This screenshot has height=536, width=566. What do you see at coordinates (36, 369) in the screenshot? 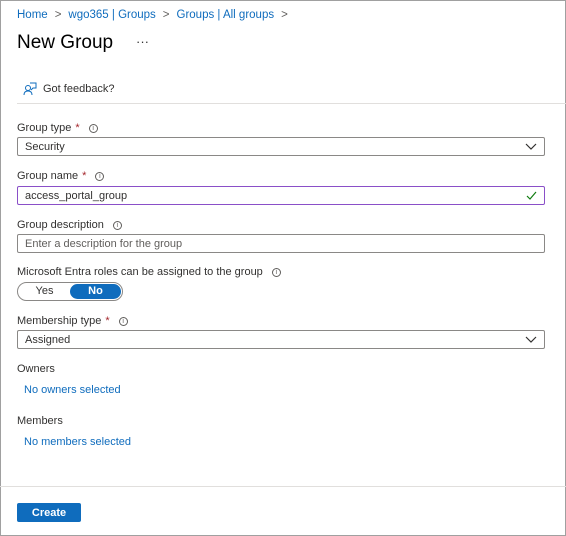
I see `owners-label: Owners` at bounding box center [36, 369].